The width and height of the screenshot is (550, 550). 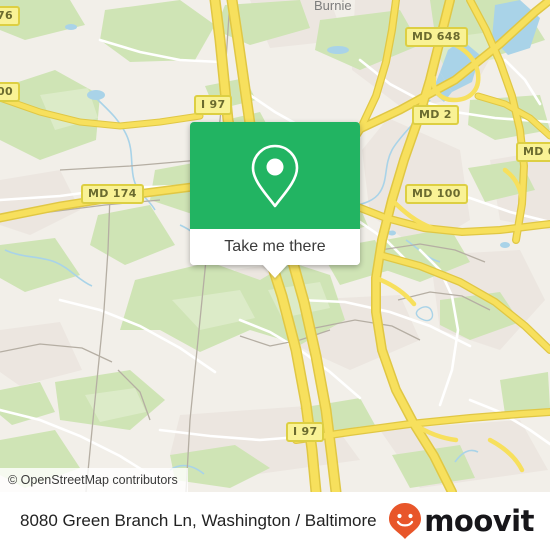 I want to click on popup-header, so click(x=275, y=175).